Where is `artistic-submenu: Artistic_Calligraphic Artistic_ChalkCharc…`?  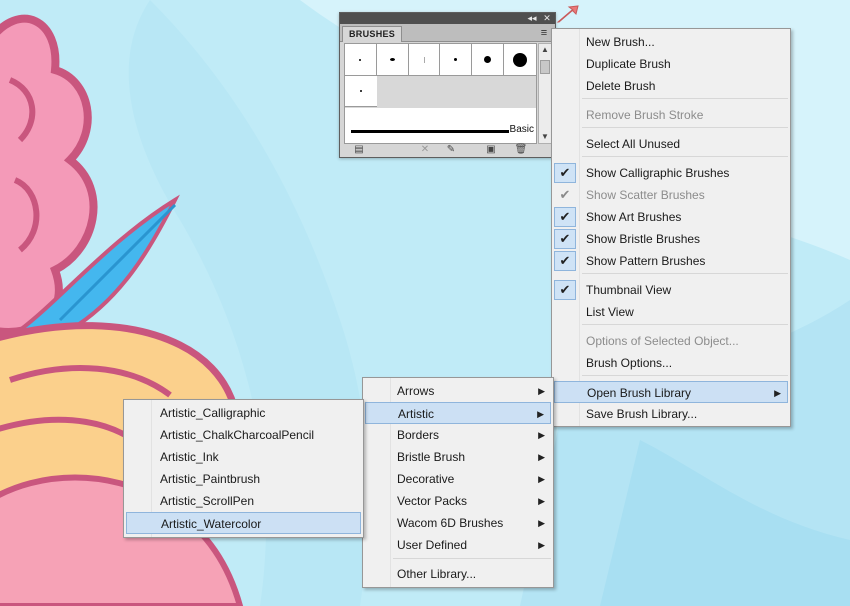 artistic-submenu: Artistic_Calligraphic Artistic_ChalkCharc… is located at coordinates (243, 468).